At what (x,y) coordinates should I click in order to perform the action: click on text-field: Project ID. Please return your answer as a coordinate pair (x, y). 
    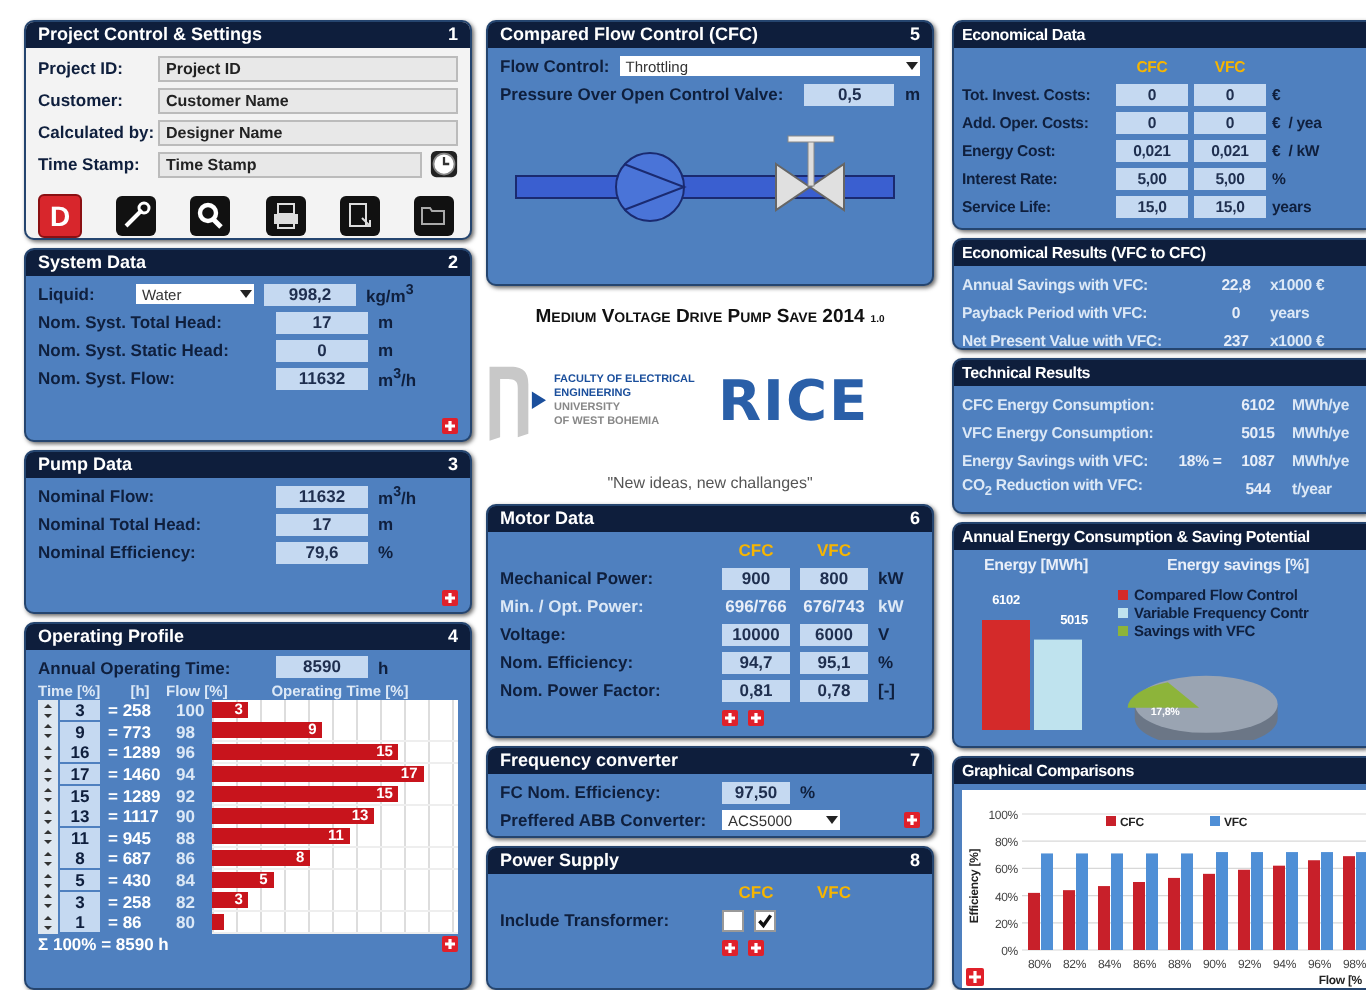
    Looking at the image, I should click on (308, 68).